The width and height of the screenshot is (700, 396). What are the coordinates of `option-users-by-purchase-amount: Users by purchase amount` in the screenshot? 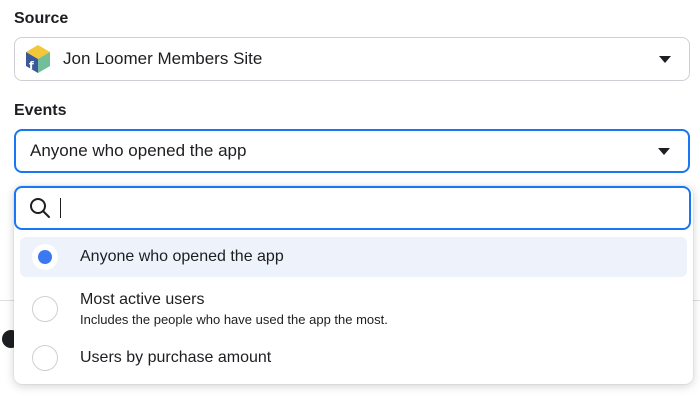 It's located at (353, 358).